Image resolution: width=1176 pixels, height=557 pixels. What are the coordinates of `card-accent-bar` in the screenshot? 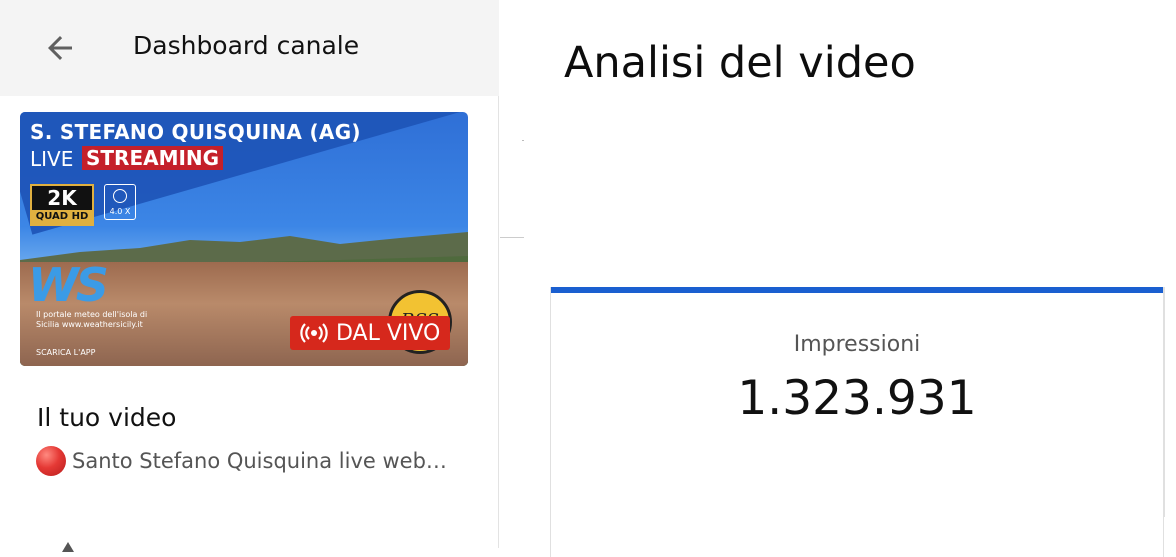 It's located at (857, 290).